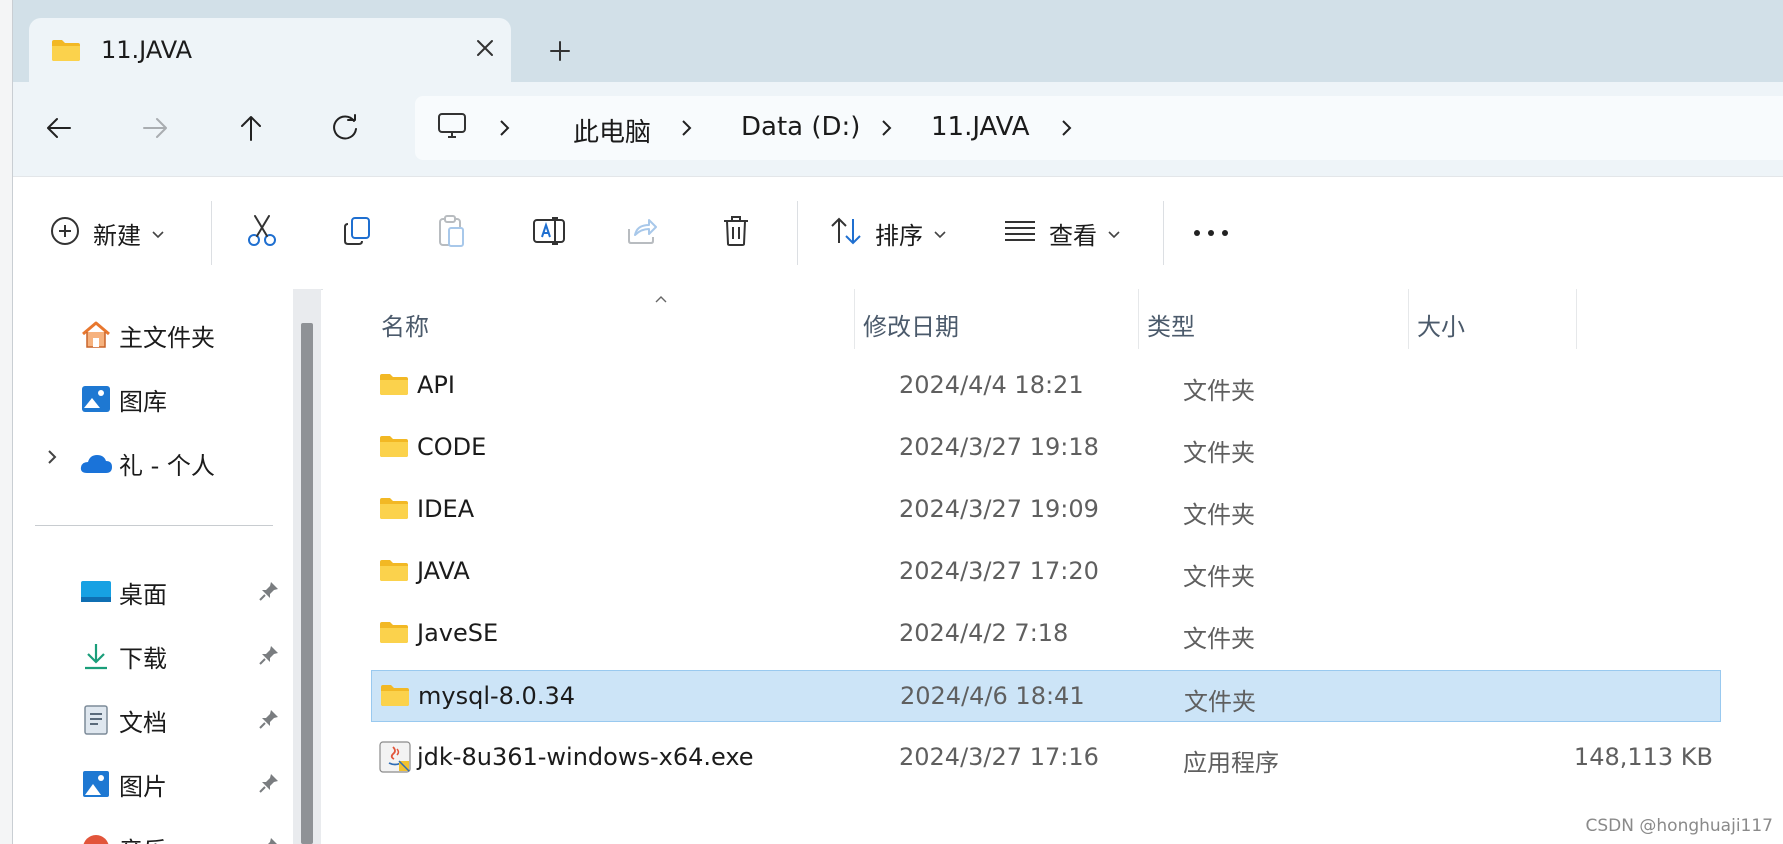  Describe the element at coordinates (446, 509) in the screenshot. I see `file-name: IDEA` at that location.